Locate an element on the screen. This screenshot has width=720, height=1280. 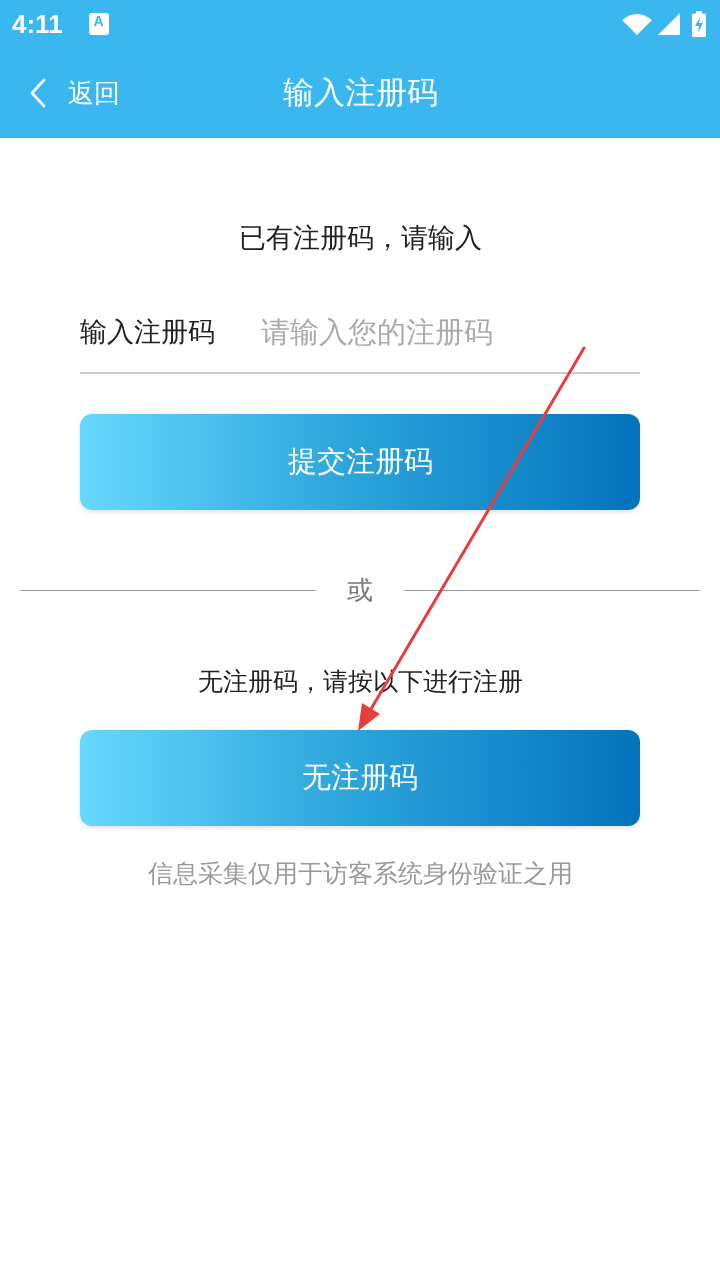
page-title: 输入注册码 is located at coordinates (360, 92).